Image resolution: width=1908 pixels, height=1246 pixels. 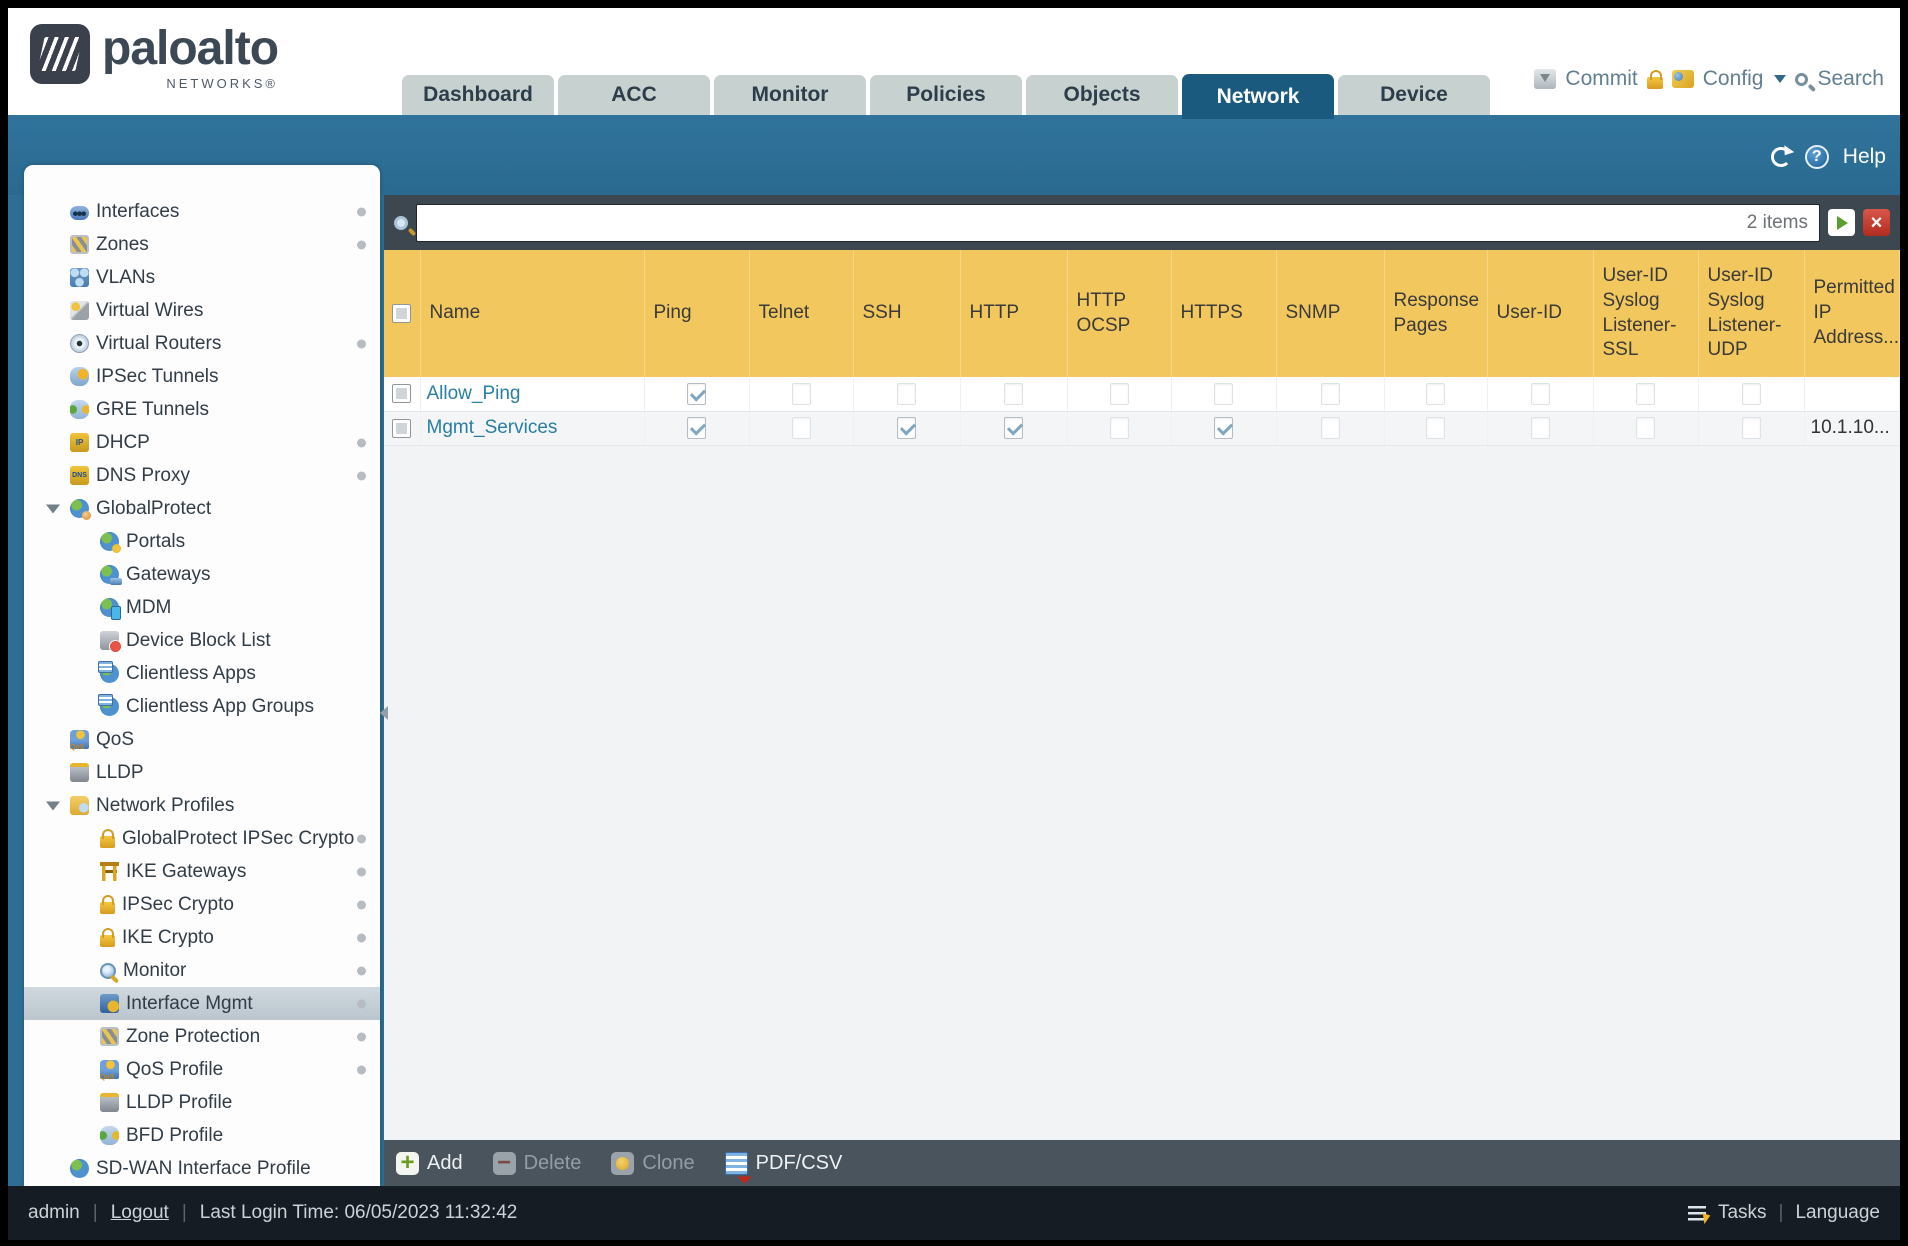 I want to click on tasks-button: Tasks, so click(x=1742, y=1213).